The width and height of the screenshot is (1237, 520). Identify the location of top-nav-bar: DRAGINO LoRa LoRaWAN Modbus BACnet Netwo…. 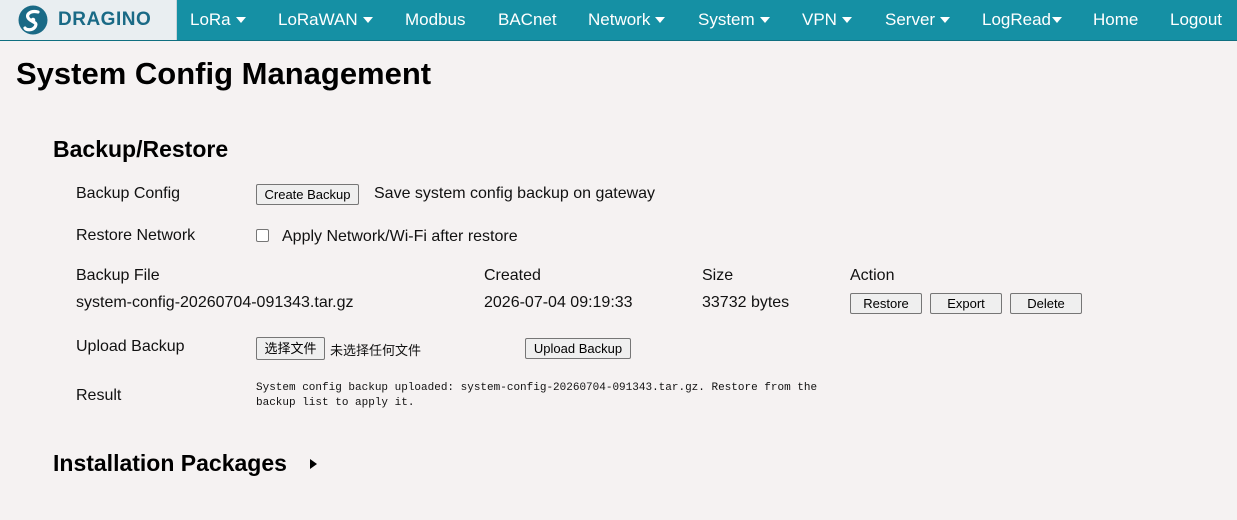
(618, 20).